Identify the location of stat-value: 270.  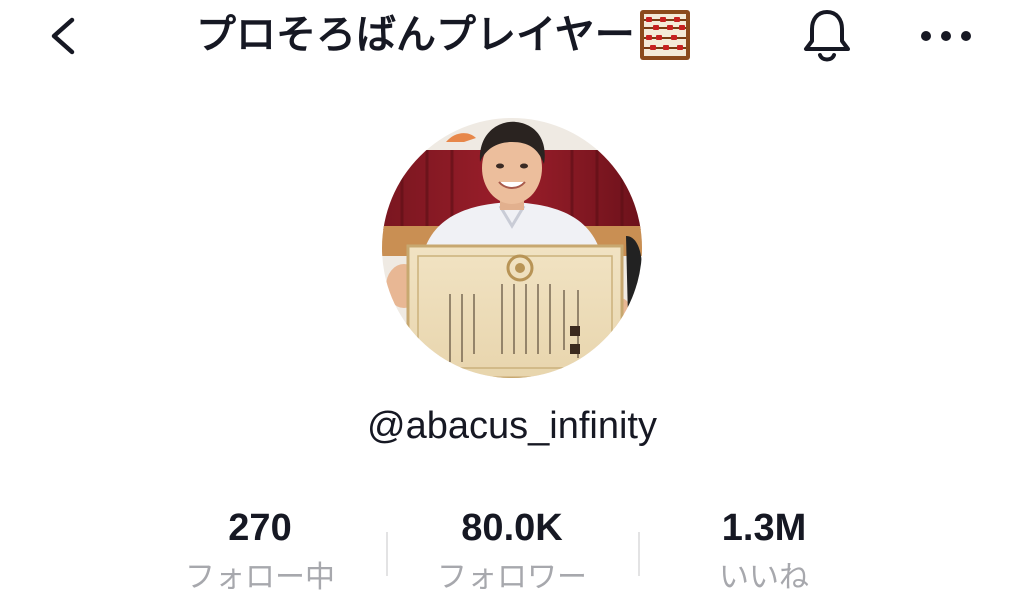
(260, 528).